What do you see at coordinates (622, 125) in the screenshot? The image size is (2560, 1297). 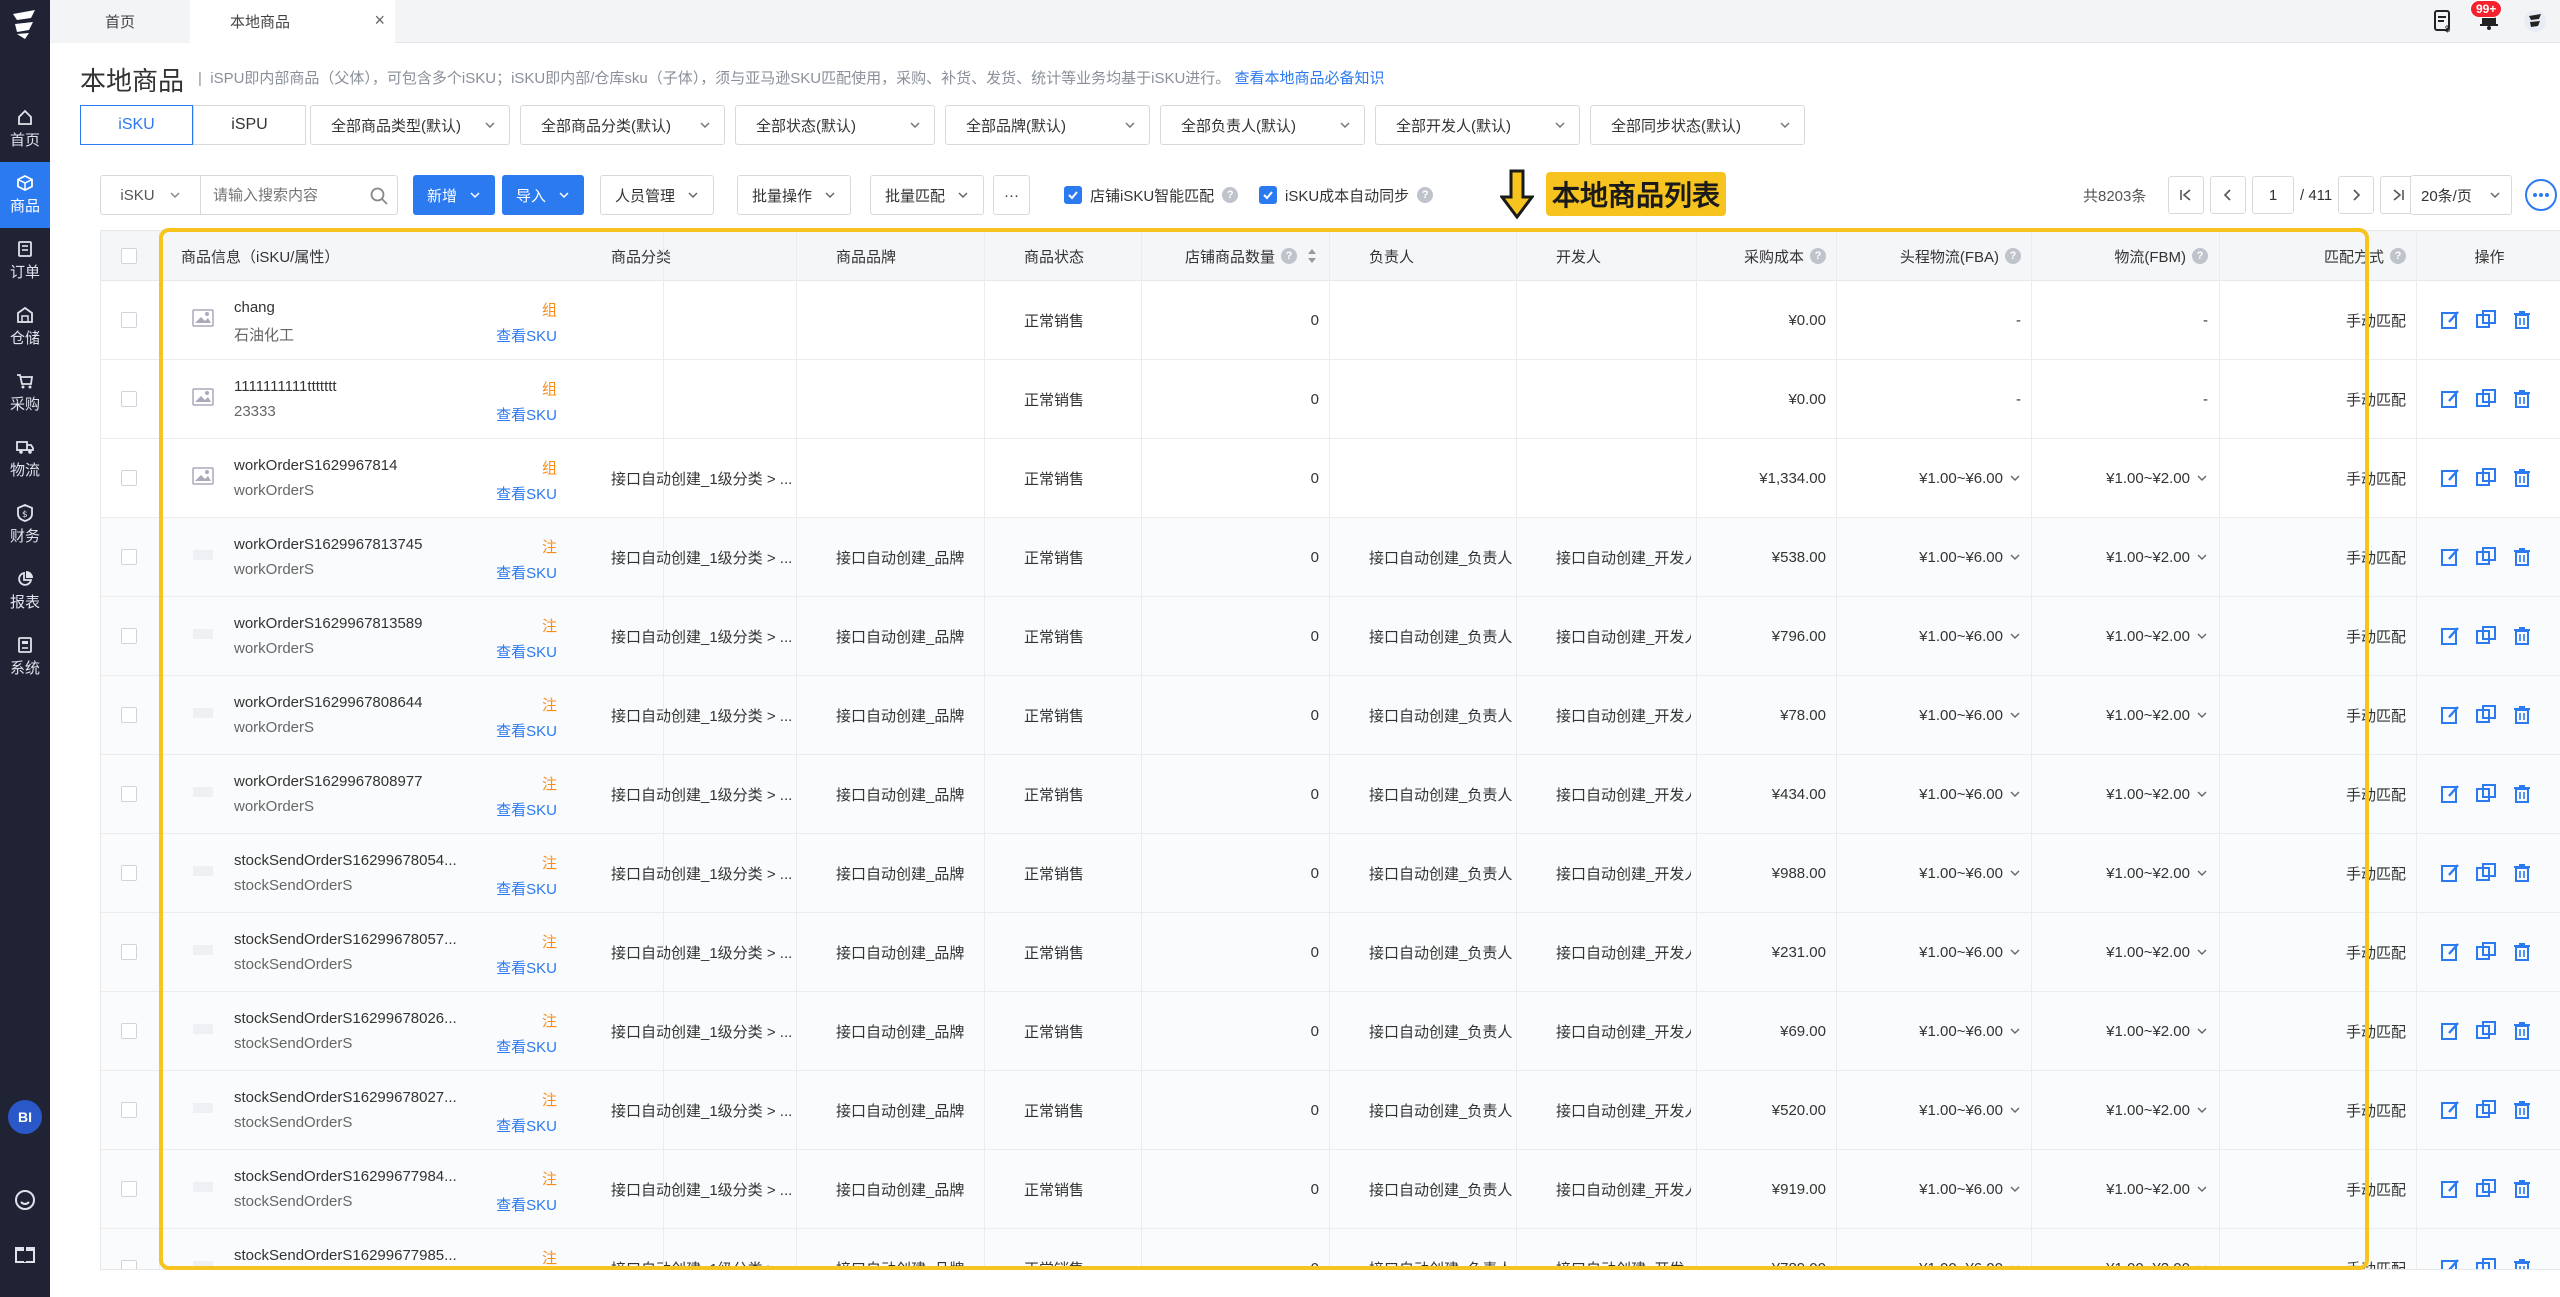 I see `filter-select-1: 全部商品分类(默认)` at bounding box center [622, 125].